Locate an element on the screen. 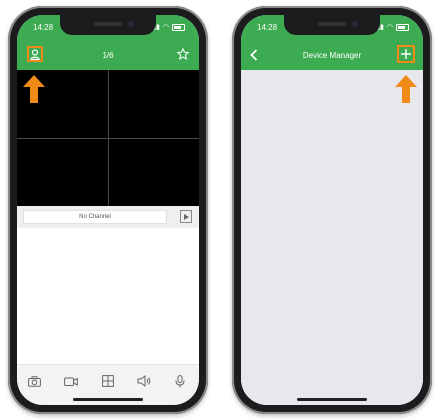 Image resolution: width=440 pixels, height=420 pixels. speaker-icon is located at coordinates (144, 381).